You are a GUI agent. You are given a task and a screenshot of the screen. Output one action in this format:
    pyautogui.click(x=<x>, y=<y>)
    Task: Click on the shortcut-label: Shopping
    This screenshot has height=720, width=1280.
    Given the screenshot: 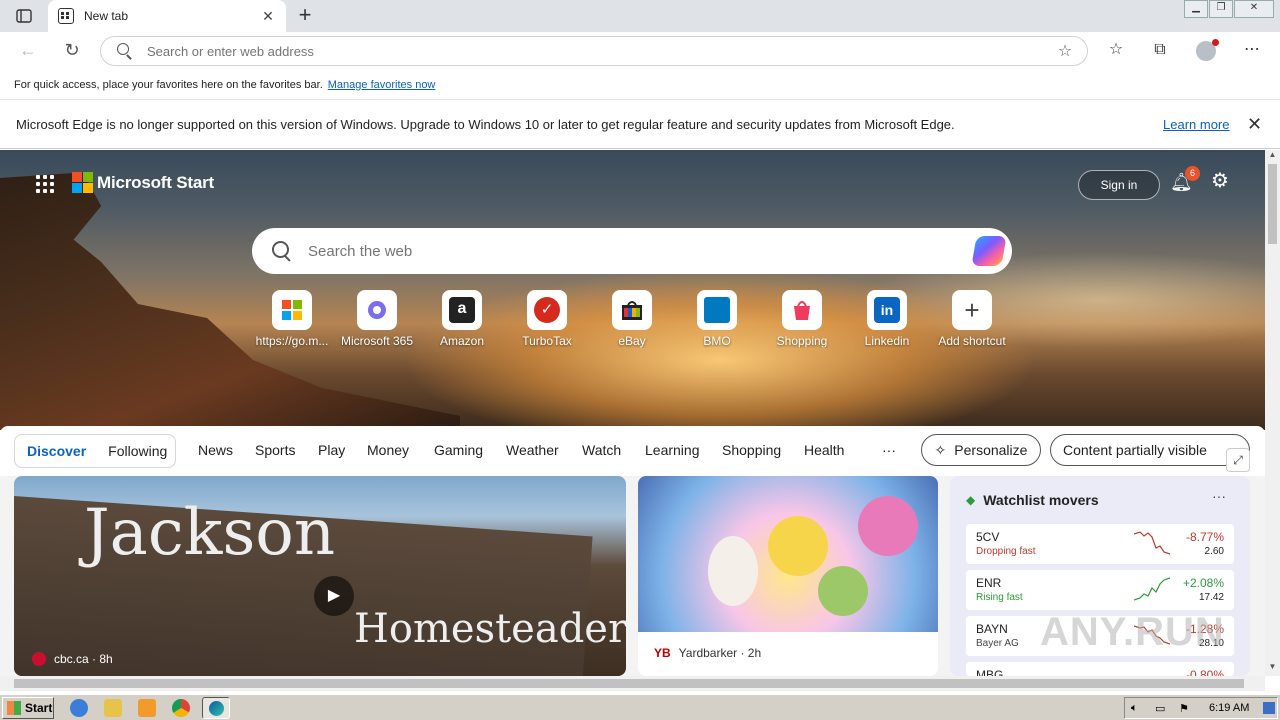 What is the action you would take?
    pyautogui.click(x=802, y=341)
    